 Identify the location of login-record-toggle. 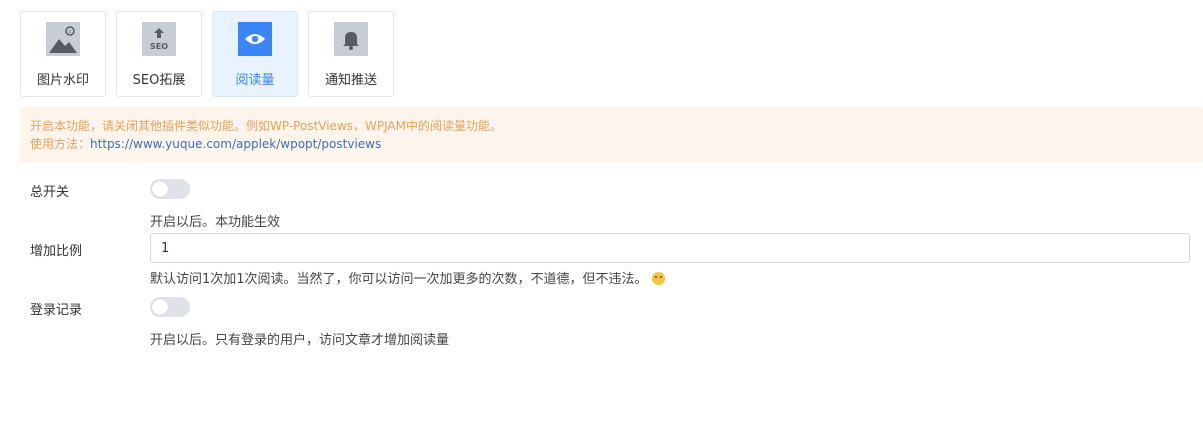
(170, 307).